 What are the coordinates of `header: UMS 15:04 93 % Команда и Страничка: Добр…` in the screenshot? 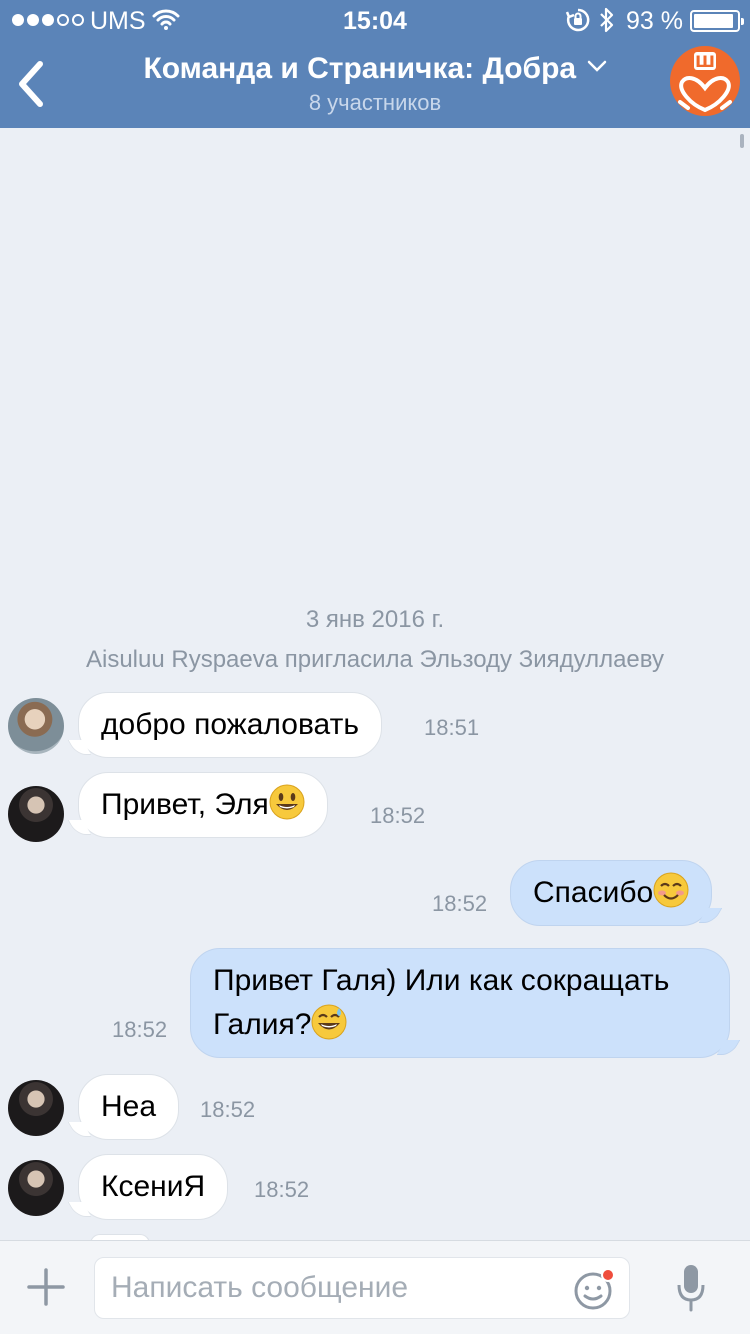 It's located at (375, 64).